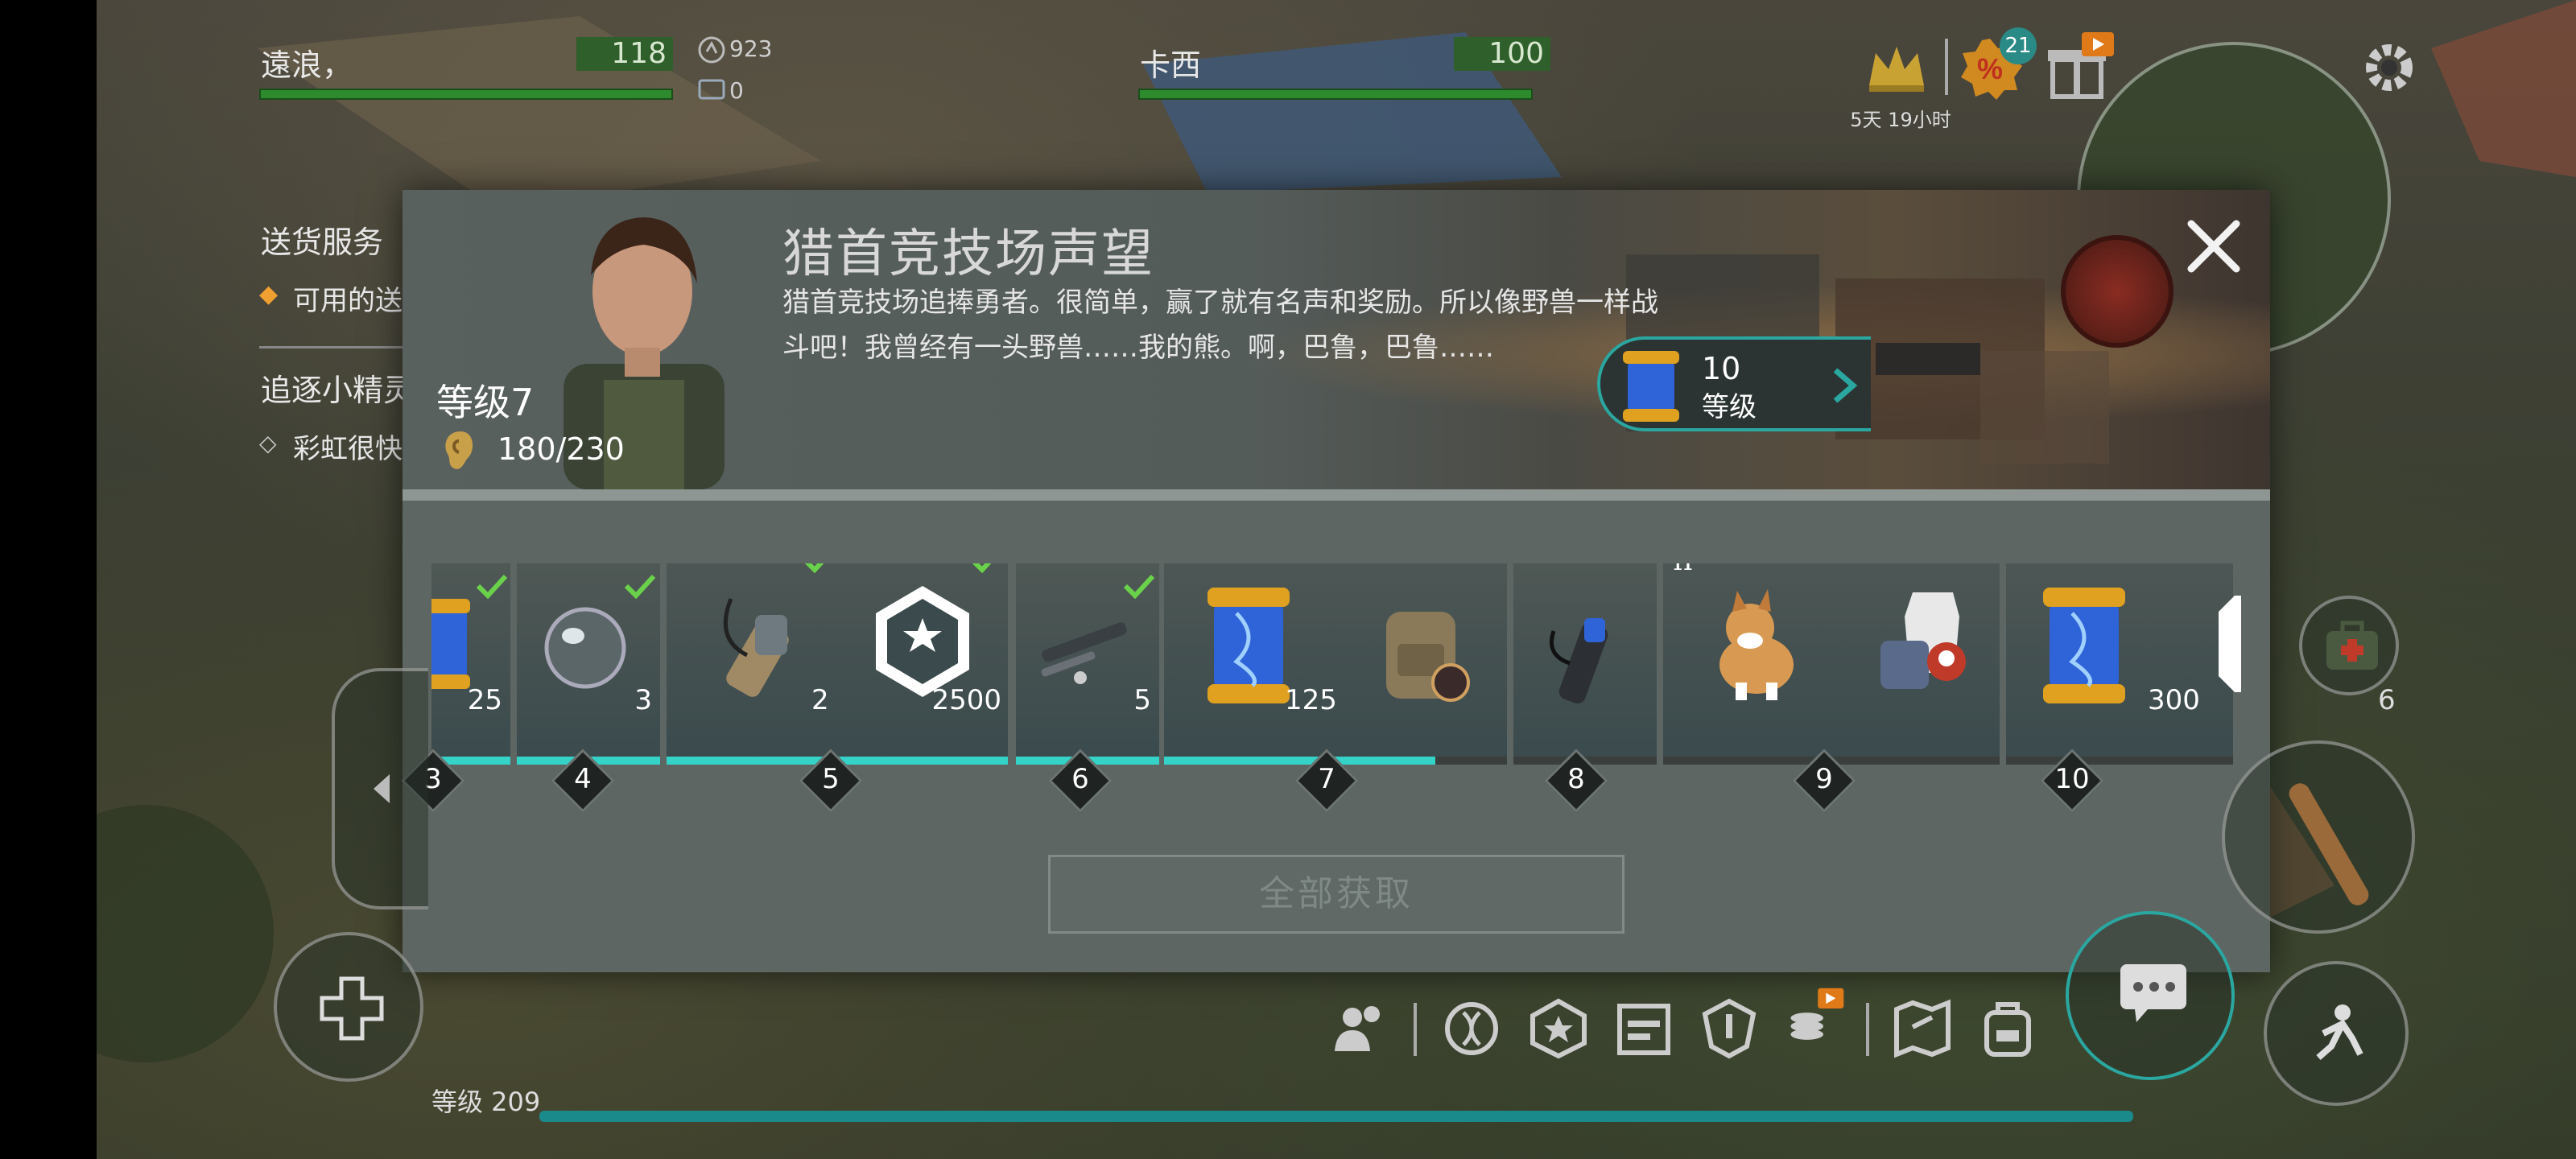 This screenshot has width=2576, height=1159. I want to click on calendar-icon, so click(1643, 1028).